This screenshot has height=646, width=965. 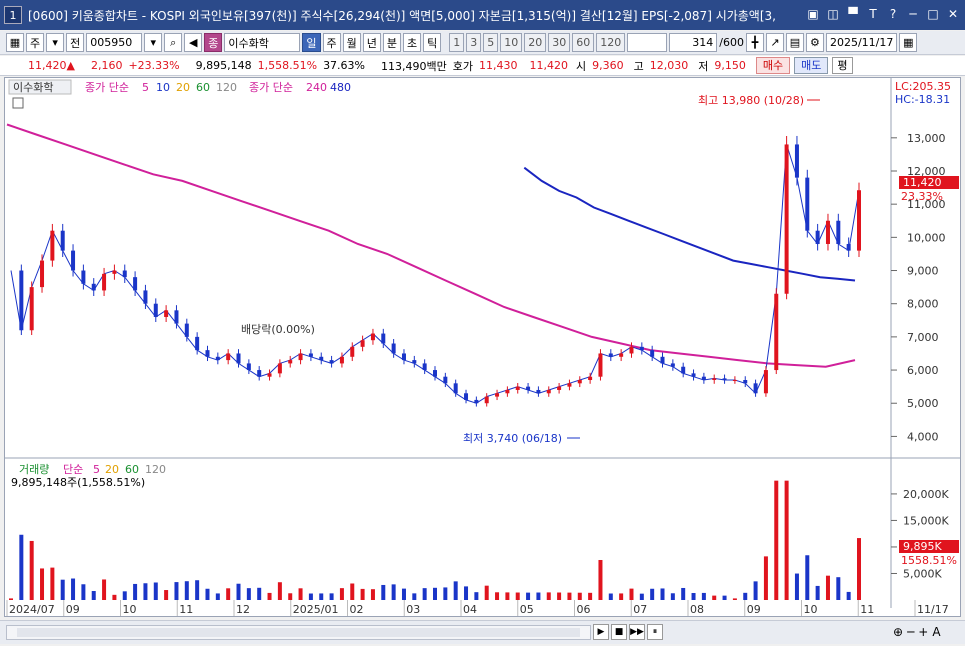 I want to click on calendar-icon: ▦, so click(x=908, y=42).